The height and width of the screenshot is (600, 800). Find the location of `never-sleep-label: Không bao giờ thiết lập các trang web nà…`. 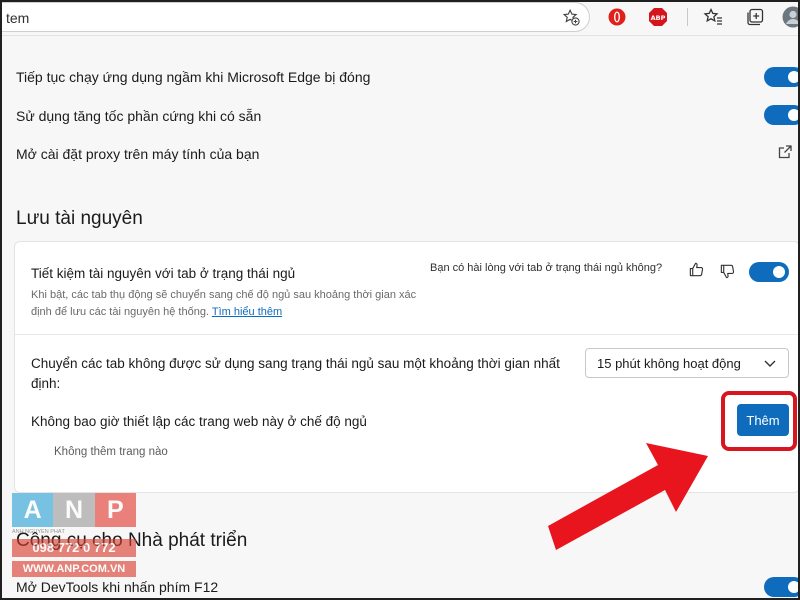

never-sleep-label: Không bao giờ thiết lập các trang web nà… is located at coordinates (199, 421).